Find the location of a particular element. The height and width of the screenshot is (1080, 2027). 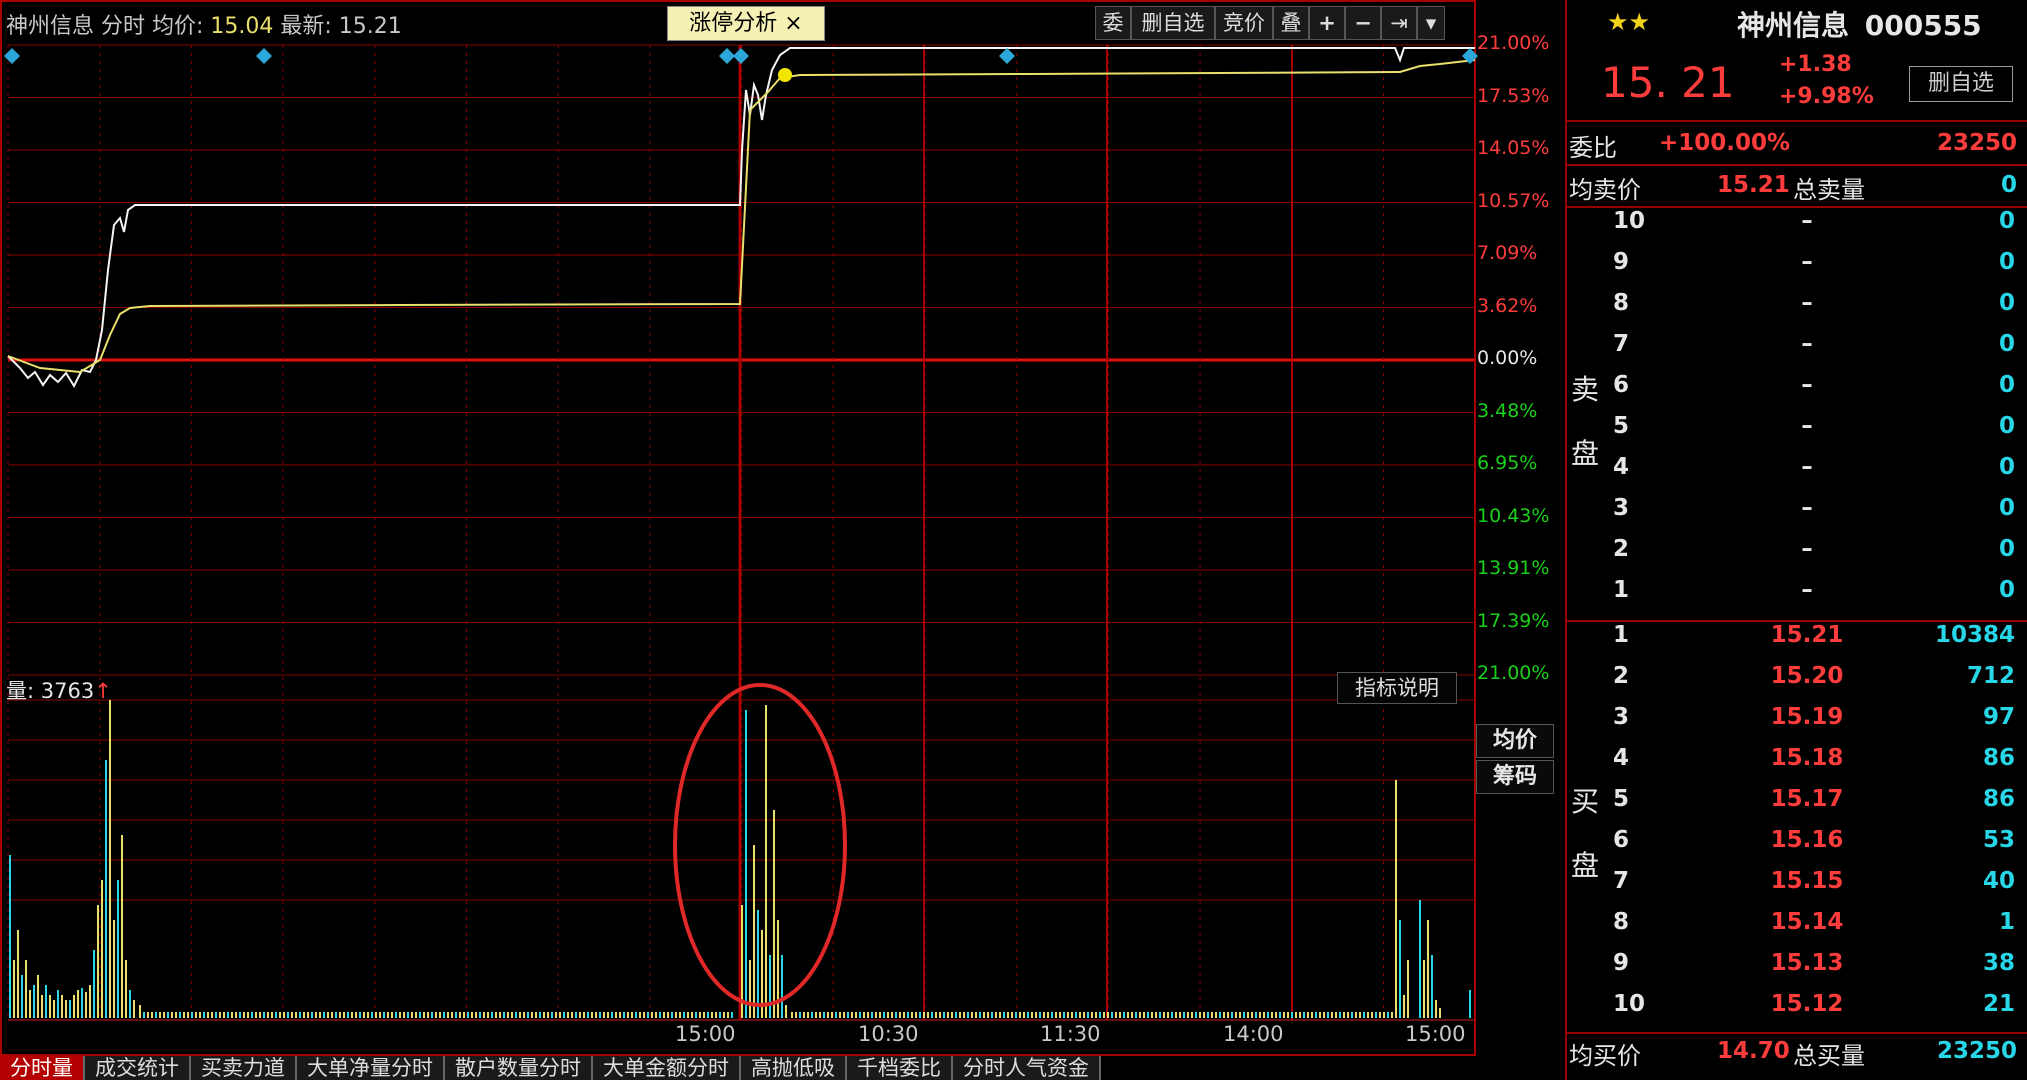

toolbar-remove-favorite-button: 删自选 is located at coordinates (1173, 23).